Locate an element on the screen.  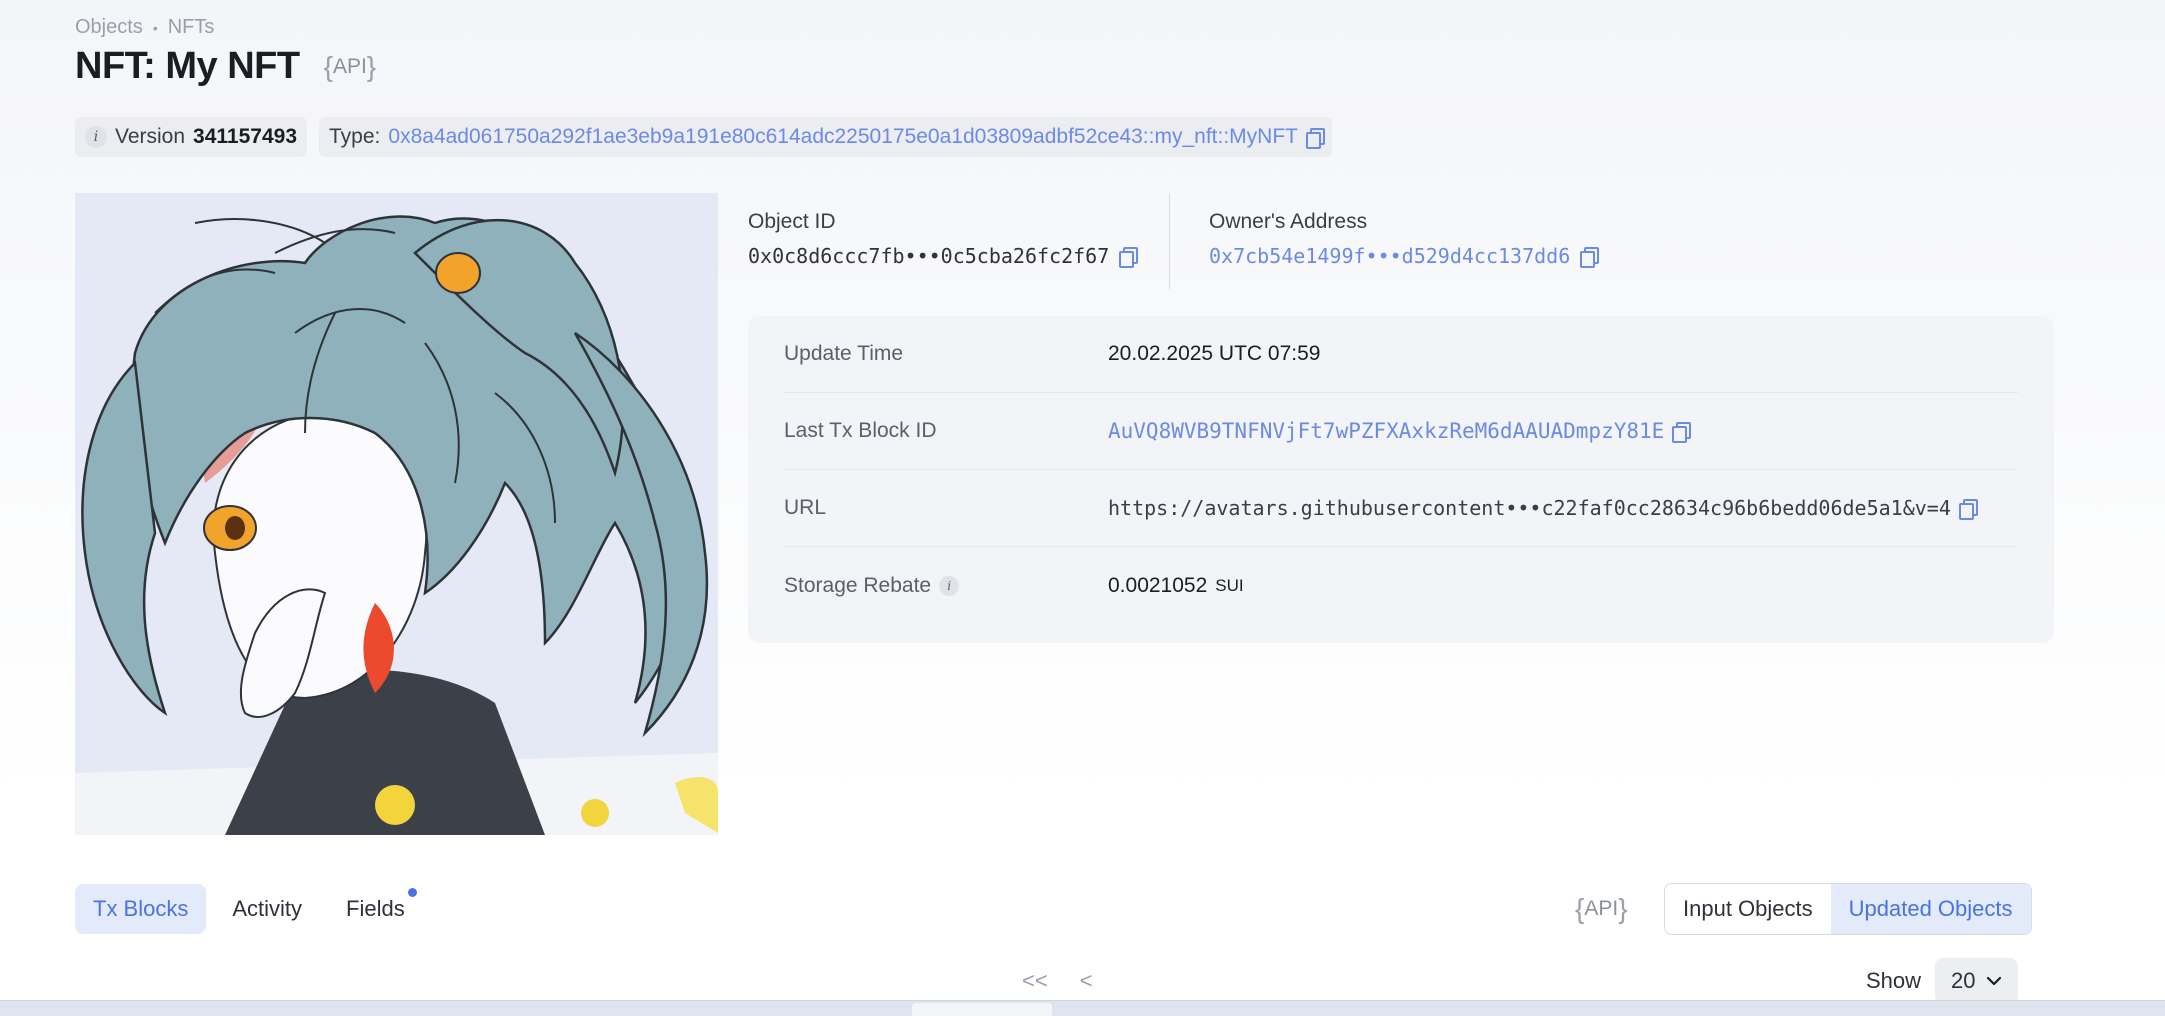
breadcrumb-objects-link: Objects is located at coordinates (109, 27).